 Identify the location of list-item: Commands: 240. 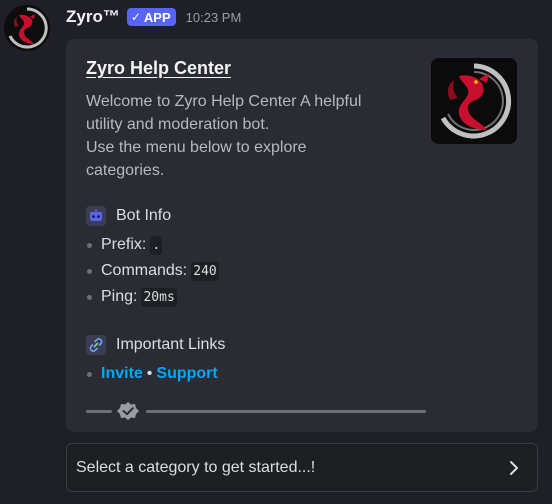
(152, 271).